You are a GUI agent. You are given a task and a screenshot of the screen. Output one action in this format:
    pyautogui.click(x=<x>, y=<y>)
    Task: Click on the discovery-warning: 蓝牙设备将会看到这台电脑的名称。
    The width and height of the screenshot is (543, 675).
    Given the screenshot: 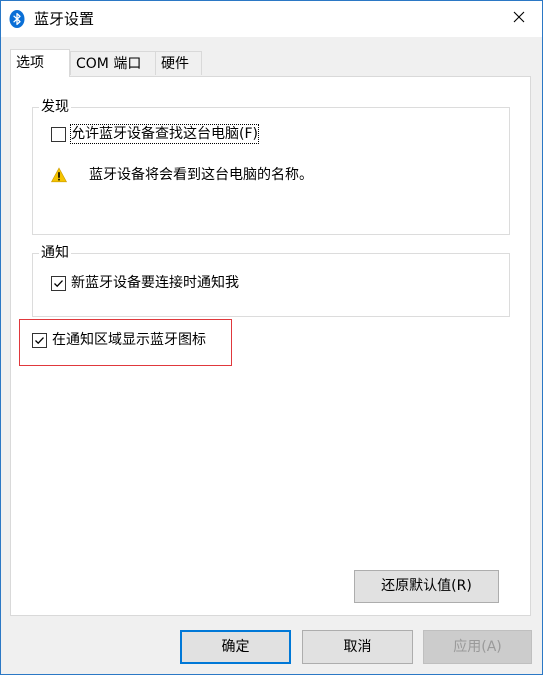 What is the action you would take?
    pyautogui.click(x=181, y=175)
    